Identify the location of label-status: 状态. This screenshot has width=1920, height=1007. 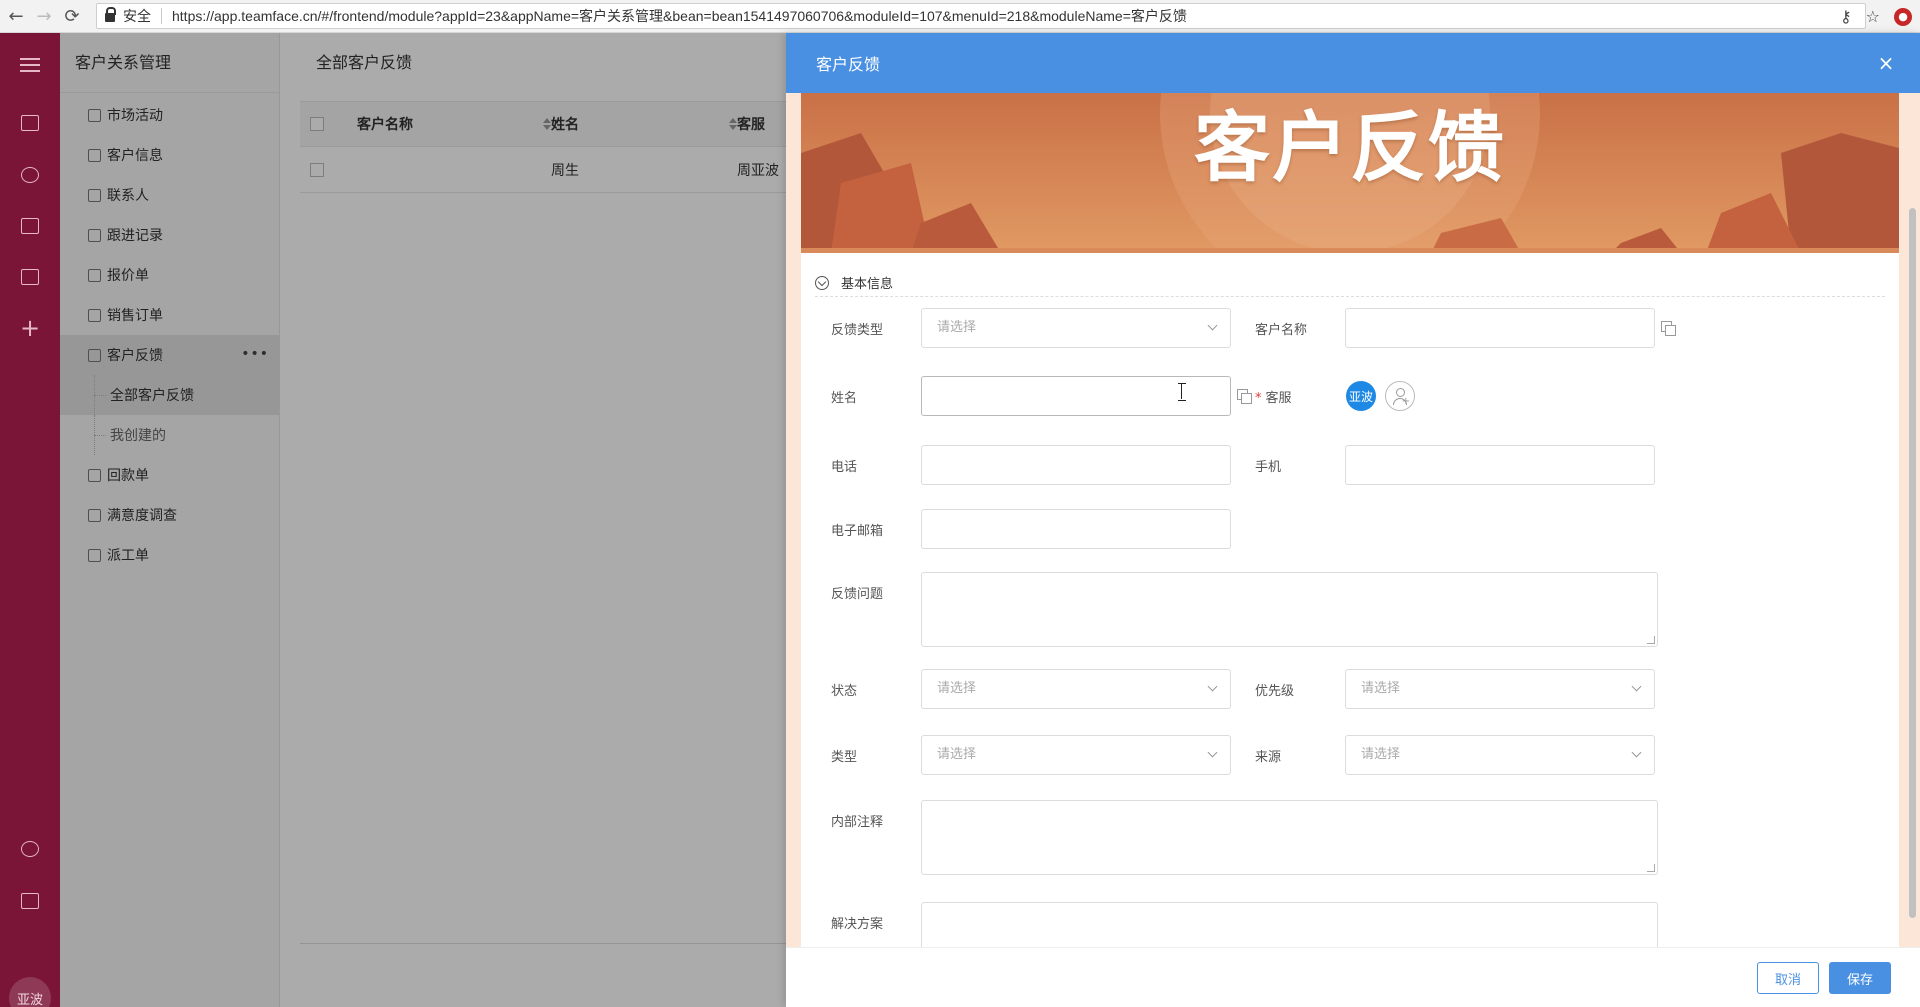
(844, 691).